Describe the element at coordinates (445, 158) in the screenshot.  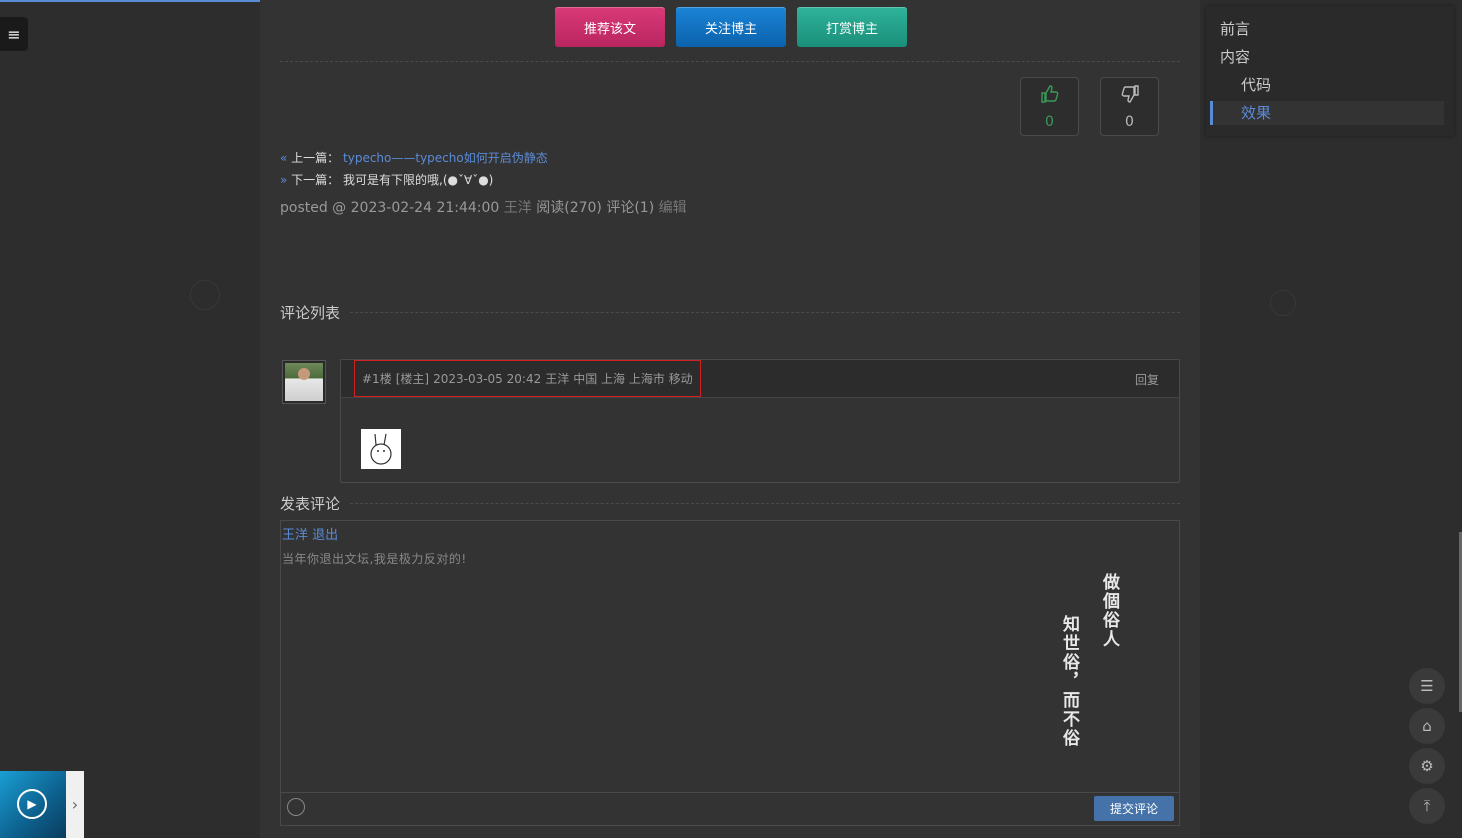
I see `prev-post-link: typecho——typecho如何开启伪静态` at that location.